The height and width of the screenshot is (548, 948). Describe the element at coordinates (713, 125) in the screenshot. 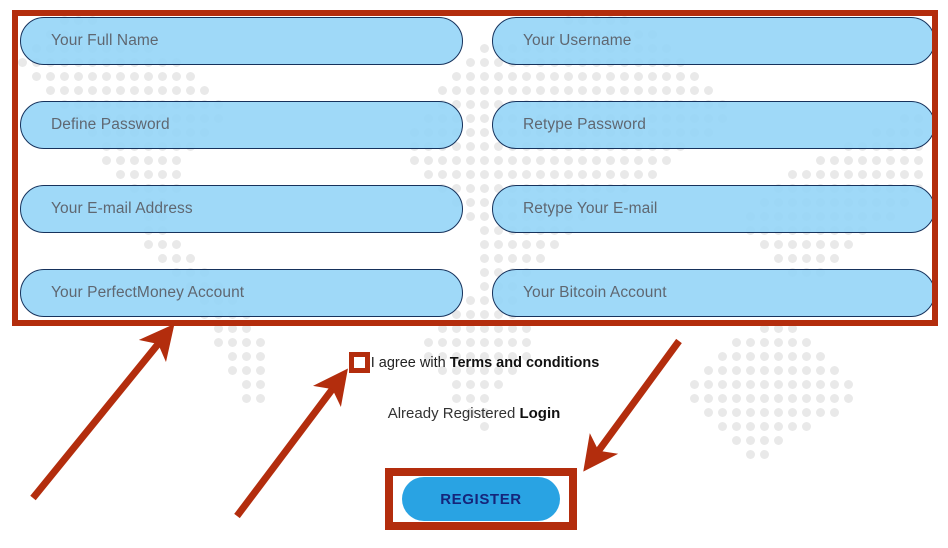

I see `input-retype-password: Retype Password` at that location.